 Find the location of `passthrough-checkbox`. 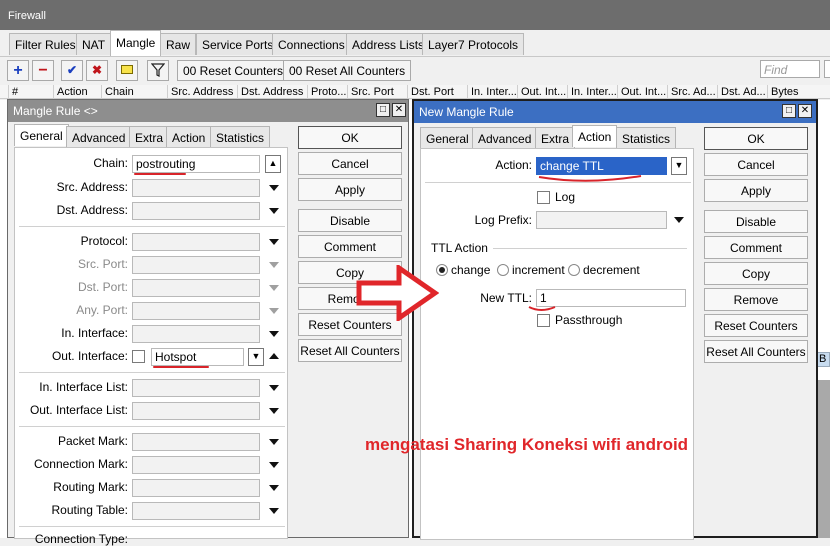

passthrough-checkbox is located at coordinates (543, 320).